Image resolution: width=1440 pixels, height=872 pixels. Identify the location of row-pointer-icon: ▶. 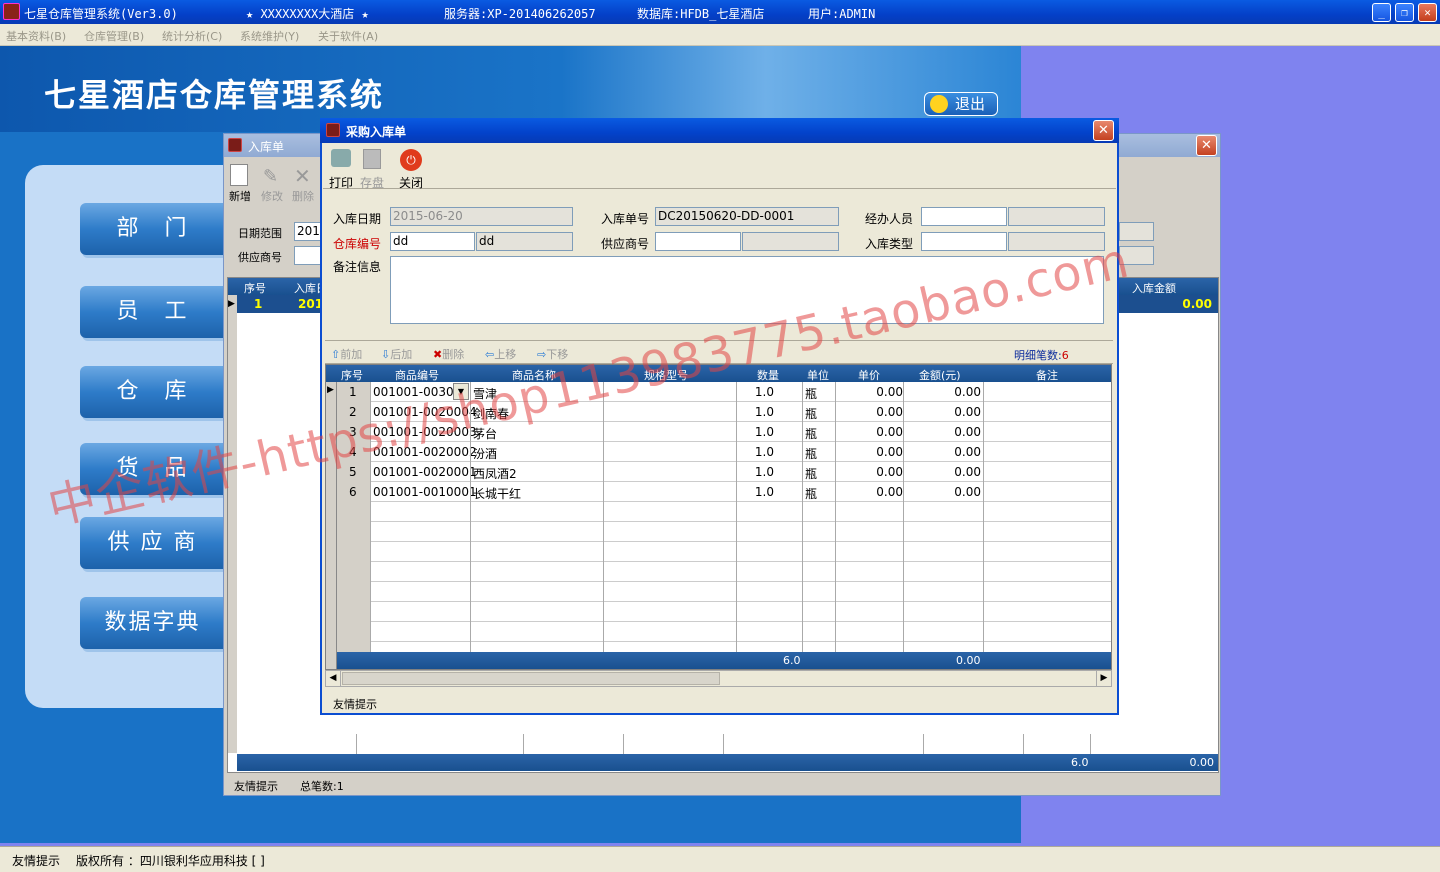
(232, 304).